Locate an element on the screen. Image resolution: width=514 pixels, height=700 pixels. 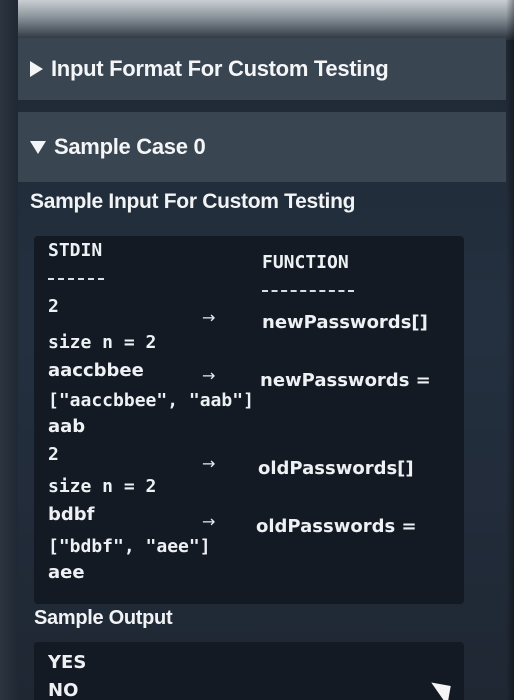
triangle-right-icon is located at coordinates (36, 69).